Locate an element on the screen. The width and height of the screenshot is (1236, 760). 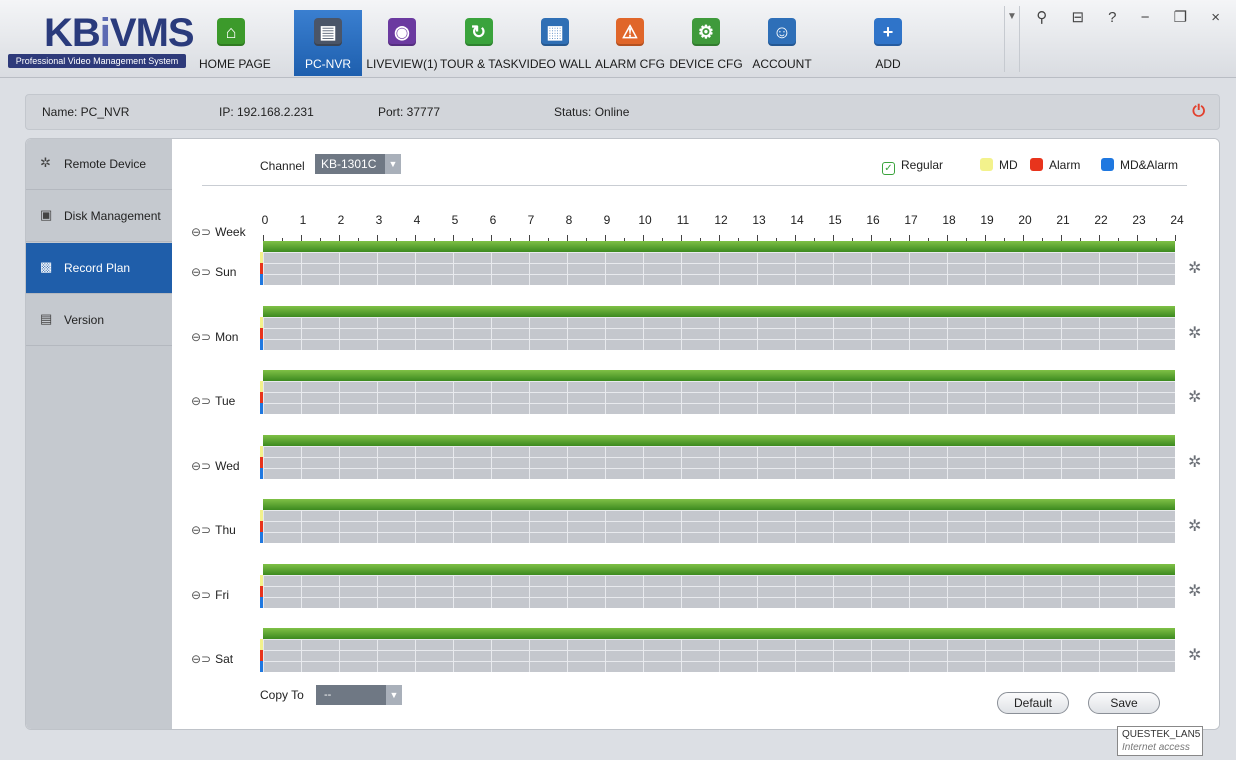
legend-label: MD&Alarm is located at coordinates (1149, 165).